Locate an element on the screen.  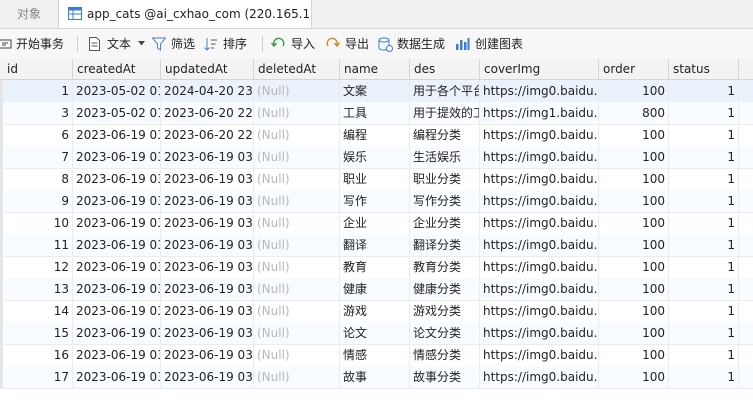
cell-name: 职业 is located at coordinates (375, 179).